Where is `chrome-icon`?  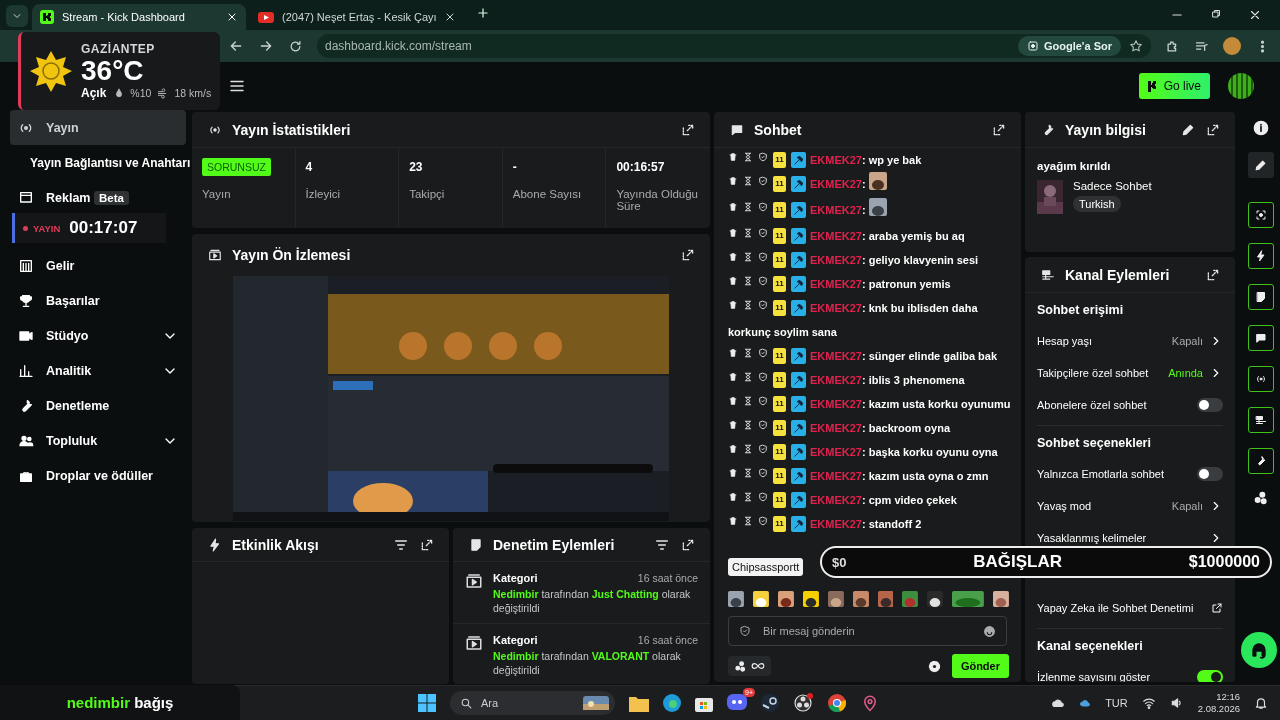
chrome-icon is located at coordinates (837, 703).